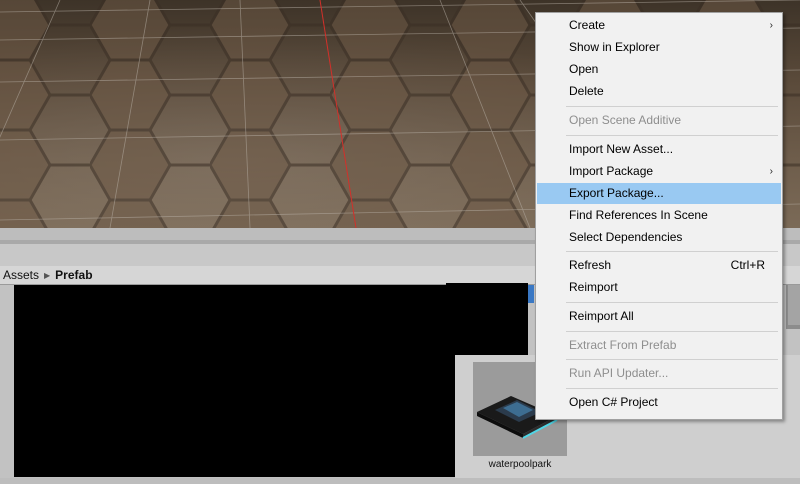  I want to click on menu-item-label: Open Scene Additive, so click(625, 120).